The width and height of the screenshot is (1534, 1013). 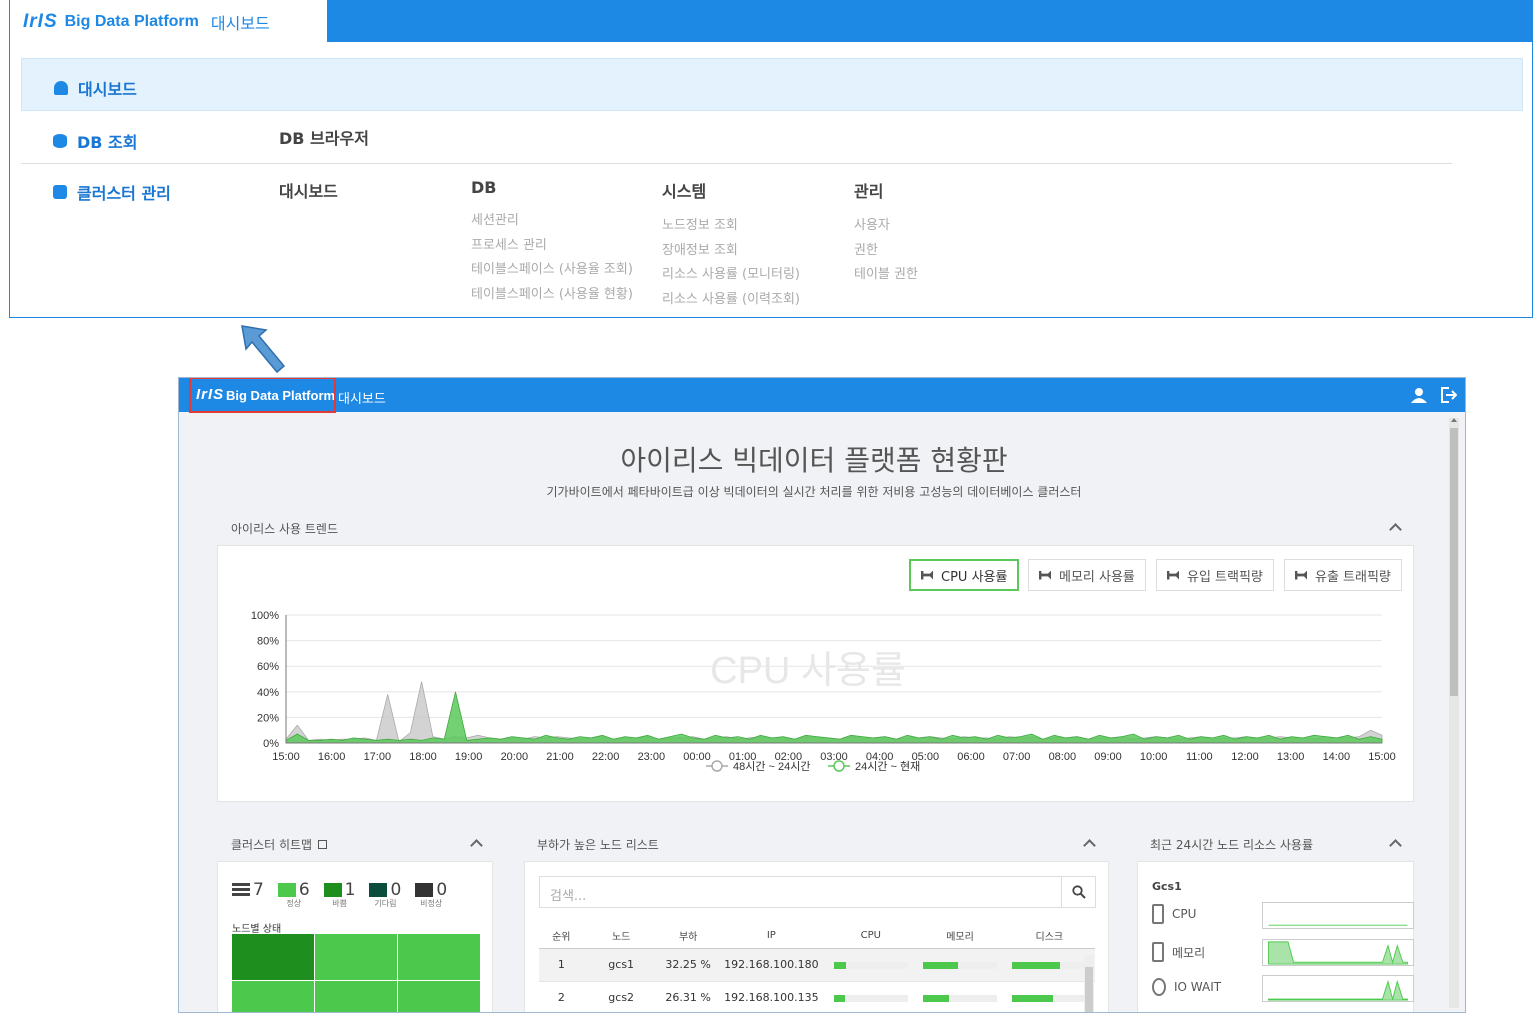 What do you see at coordinates (552, 270) in the screenshot?
I see `submenu-link: 테이블스페이스 (사용율 조회)` at bounding box center [552, 270].